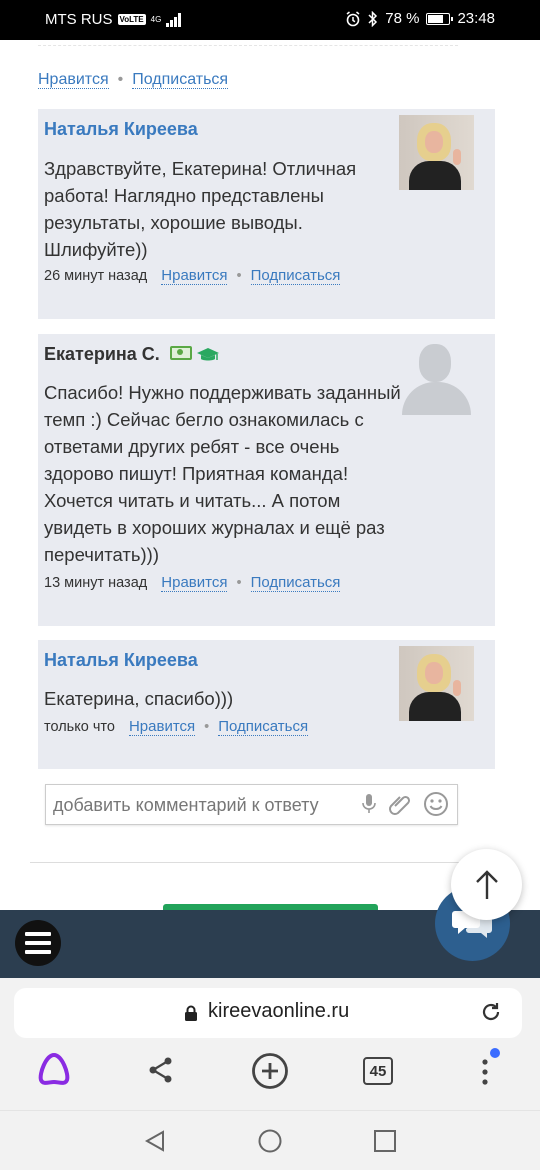 This screenshot has height=1170, width=540. I want to click on browser-toolbar: kireevaonline.ru 45, so click(270, 1044).